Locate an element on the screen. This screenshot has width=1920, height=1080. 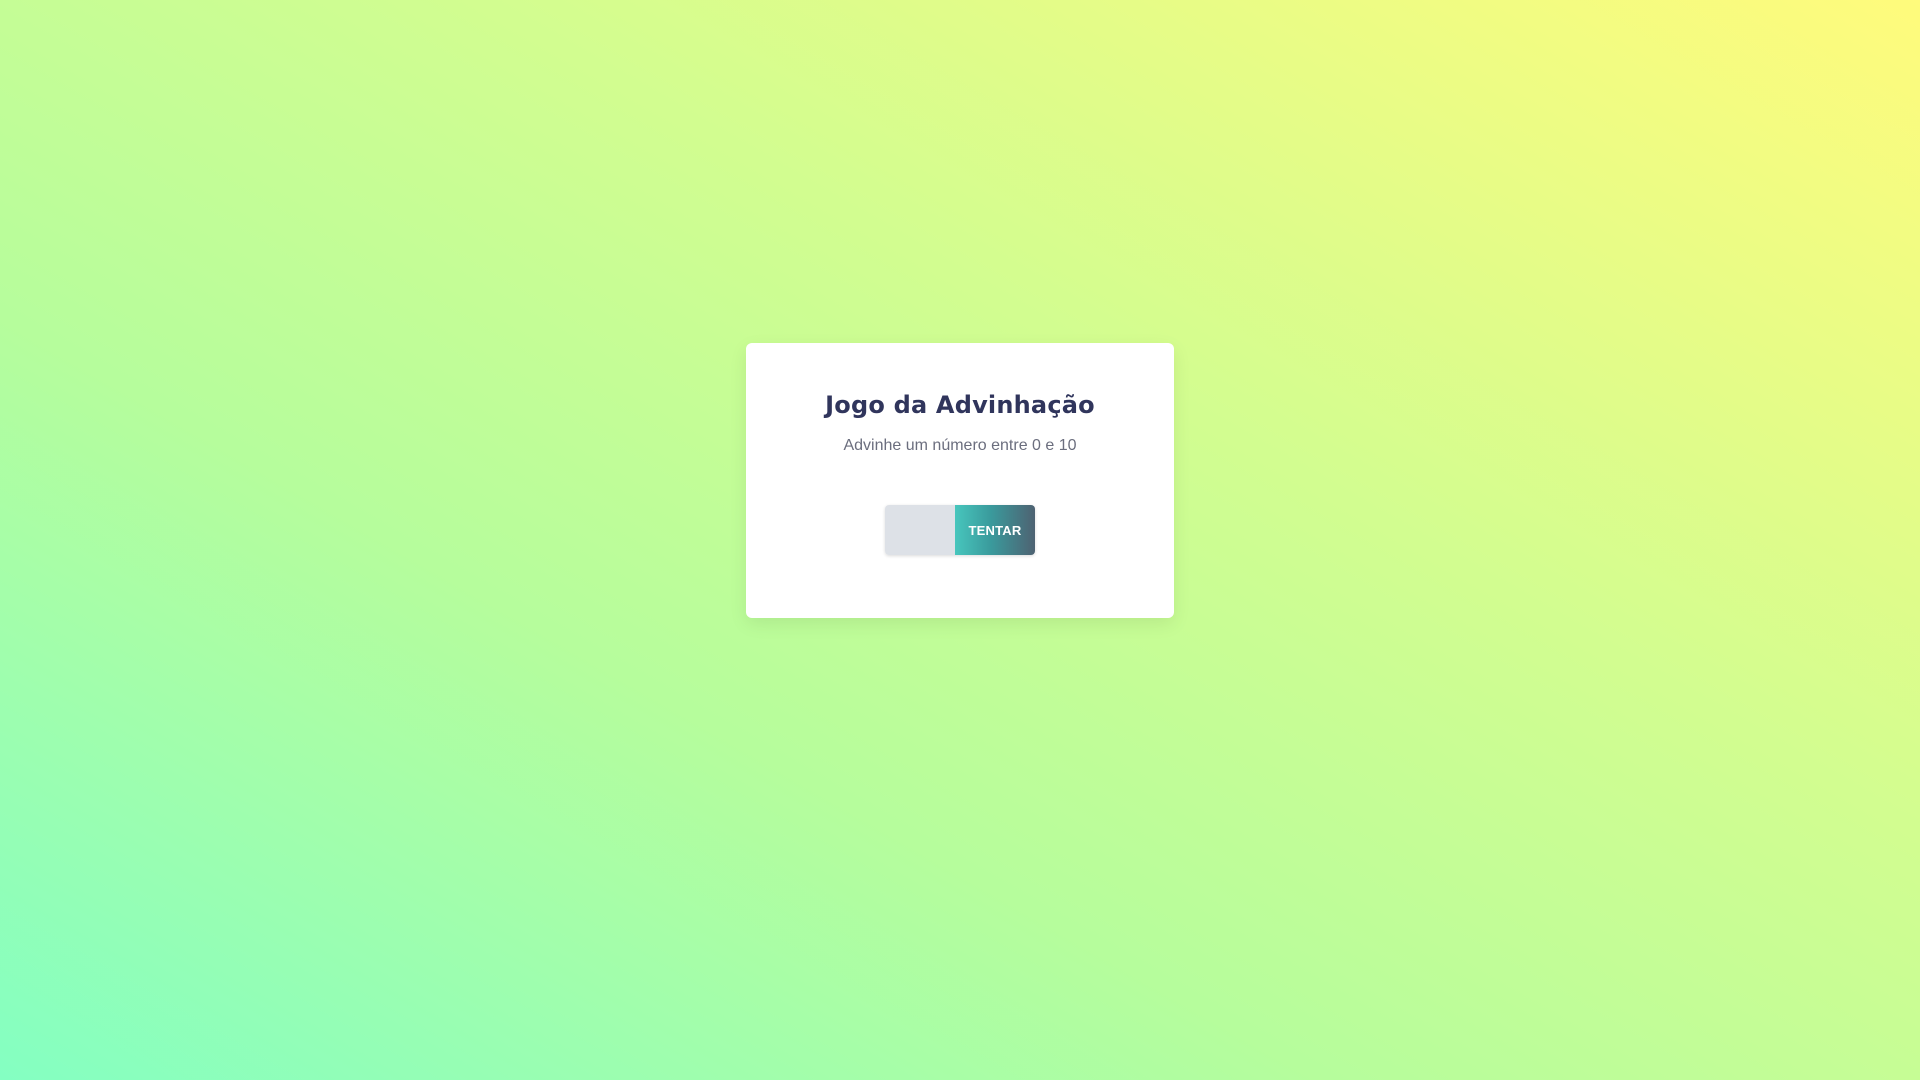
guess-form: TENTAR is located at coordinates (960, 530).